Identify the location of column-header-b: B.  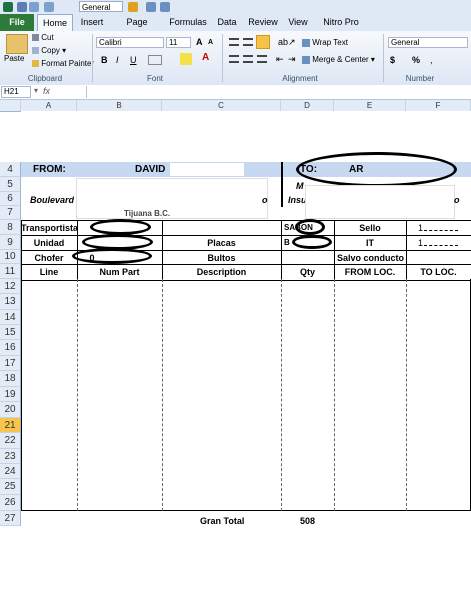
(119, 105).